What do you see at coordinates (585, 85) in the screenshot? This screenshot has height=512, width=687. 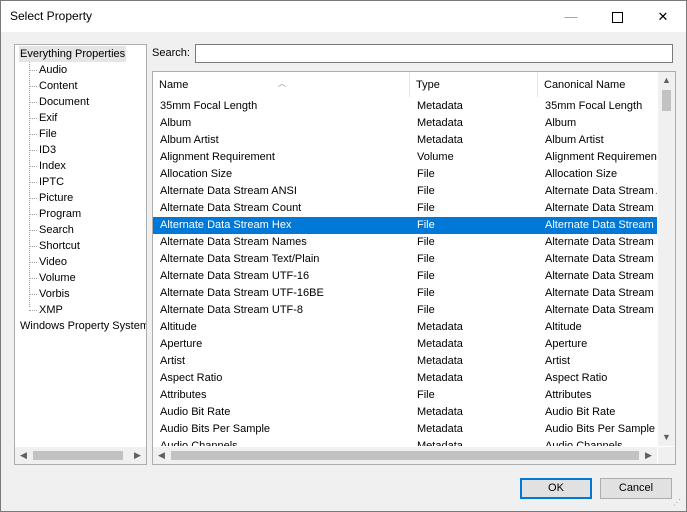 I see `column-header-label: Canonical Name` at bounding box center [585, 85].